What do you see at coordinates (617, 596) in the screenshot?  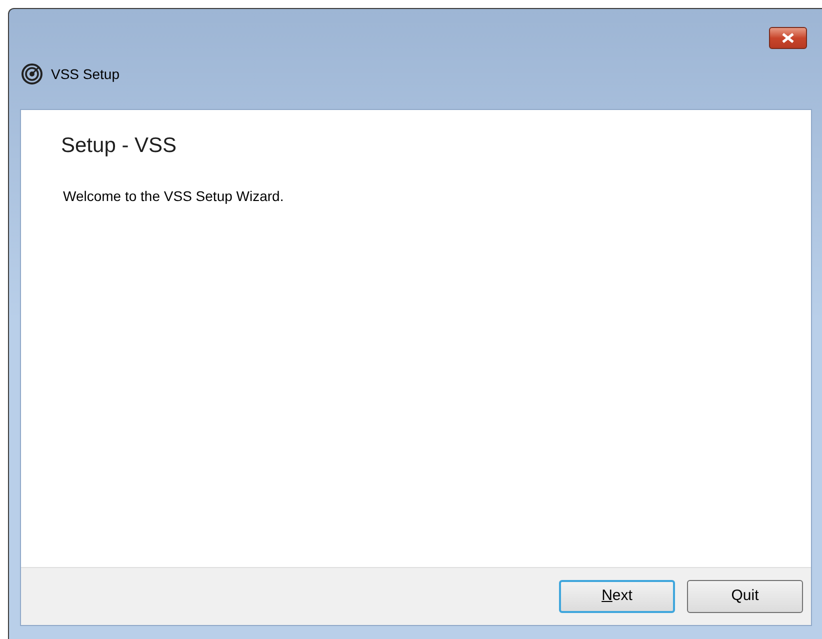 I see `dialog-button: Next` at bounding box center [617, 596].